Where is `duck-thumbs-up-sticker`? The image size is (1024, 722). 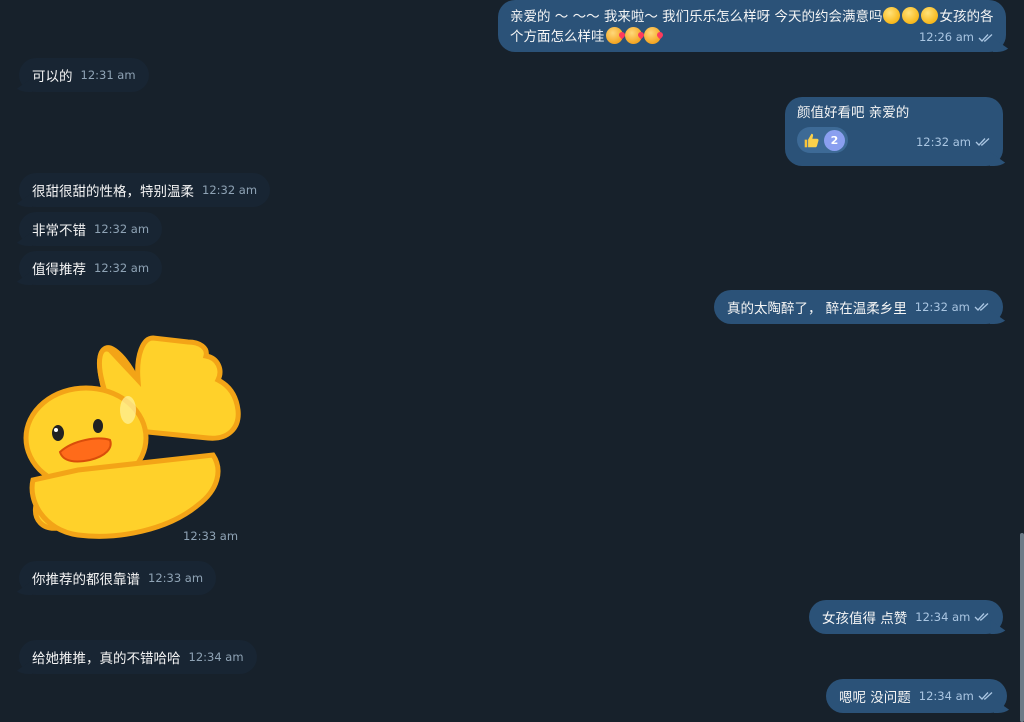 duck-thumbs-up-sticker is located at coordinates (133, 437).